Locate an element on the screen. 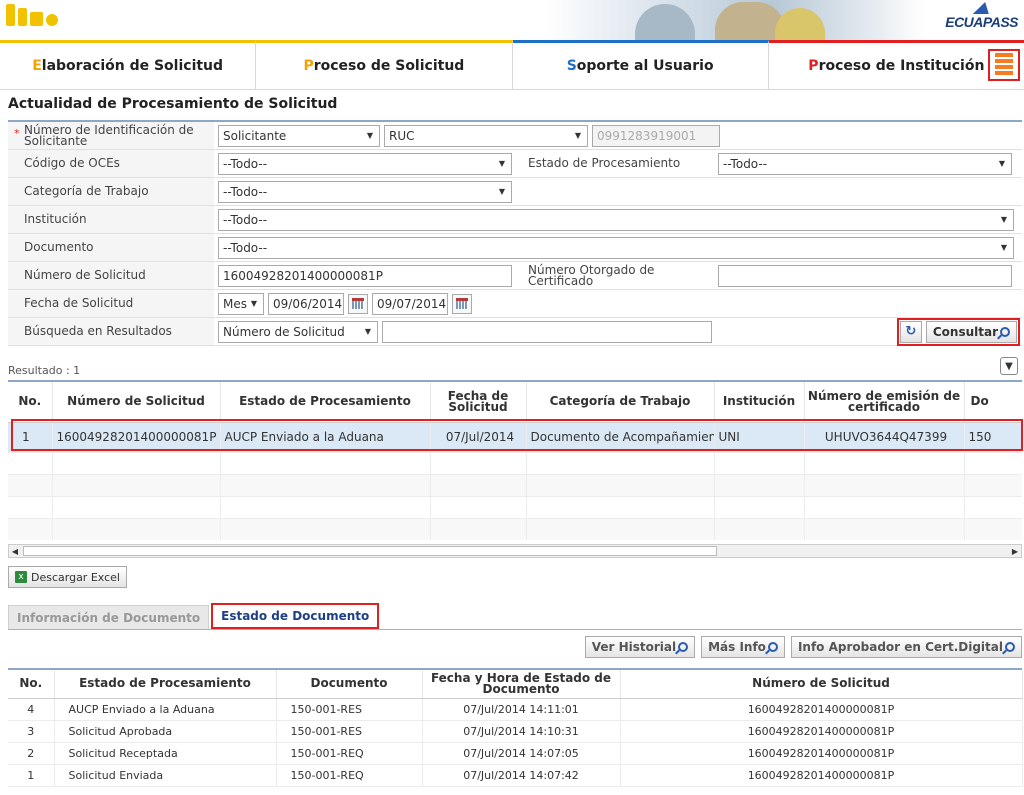 The image size is (1024, 795). horizontal-scrollbar: ◀ ▶ is located at coordinates (515, 551).